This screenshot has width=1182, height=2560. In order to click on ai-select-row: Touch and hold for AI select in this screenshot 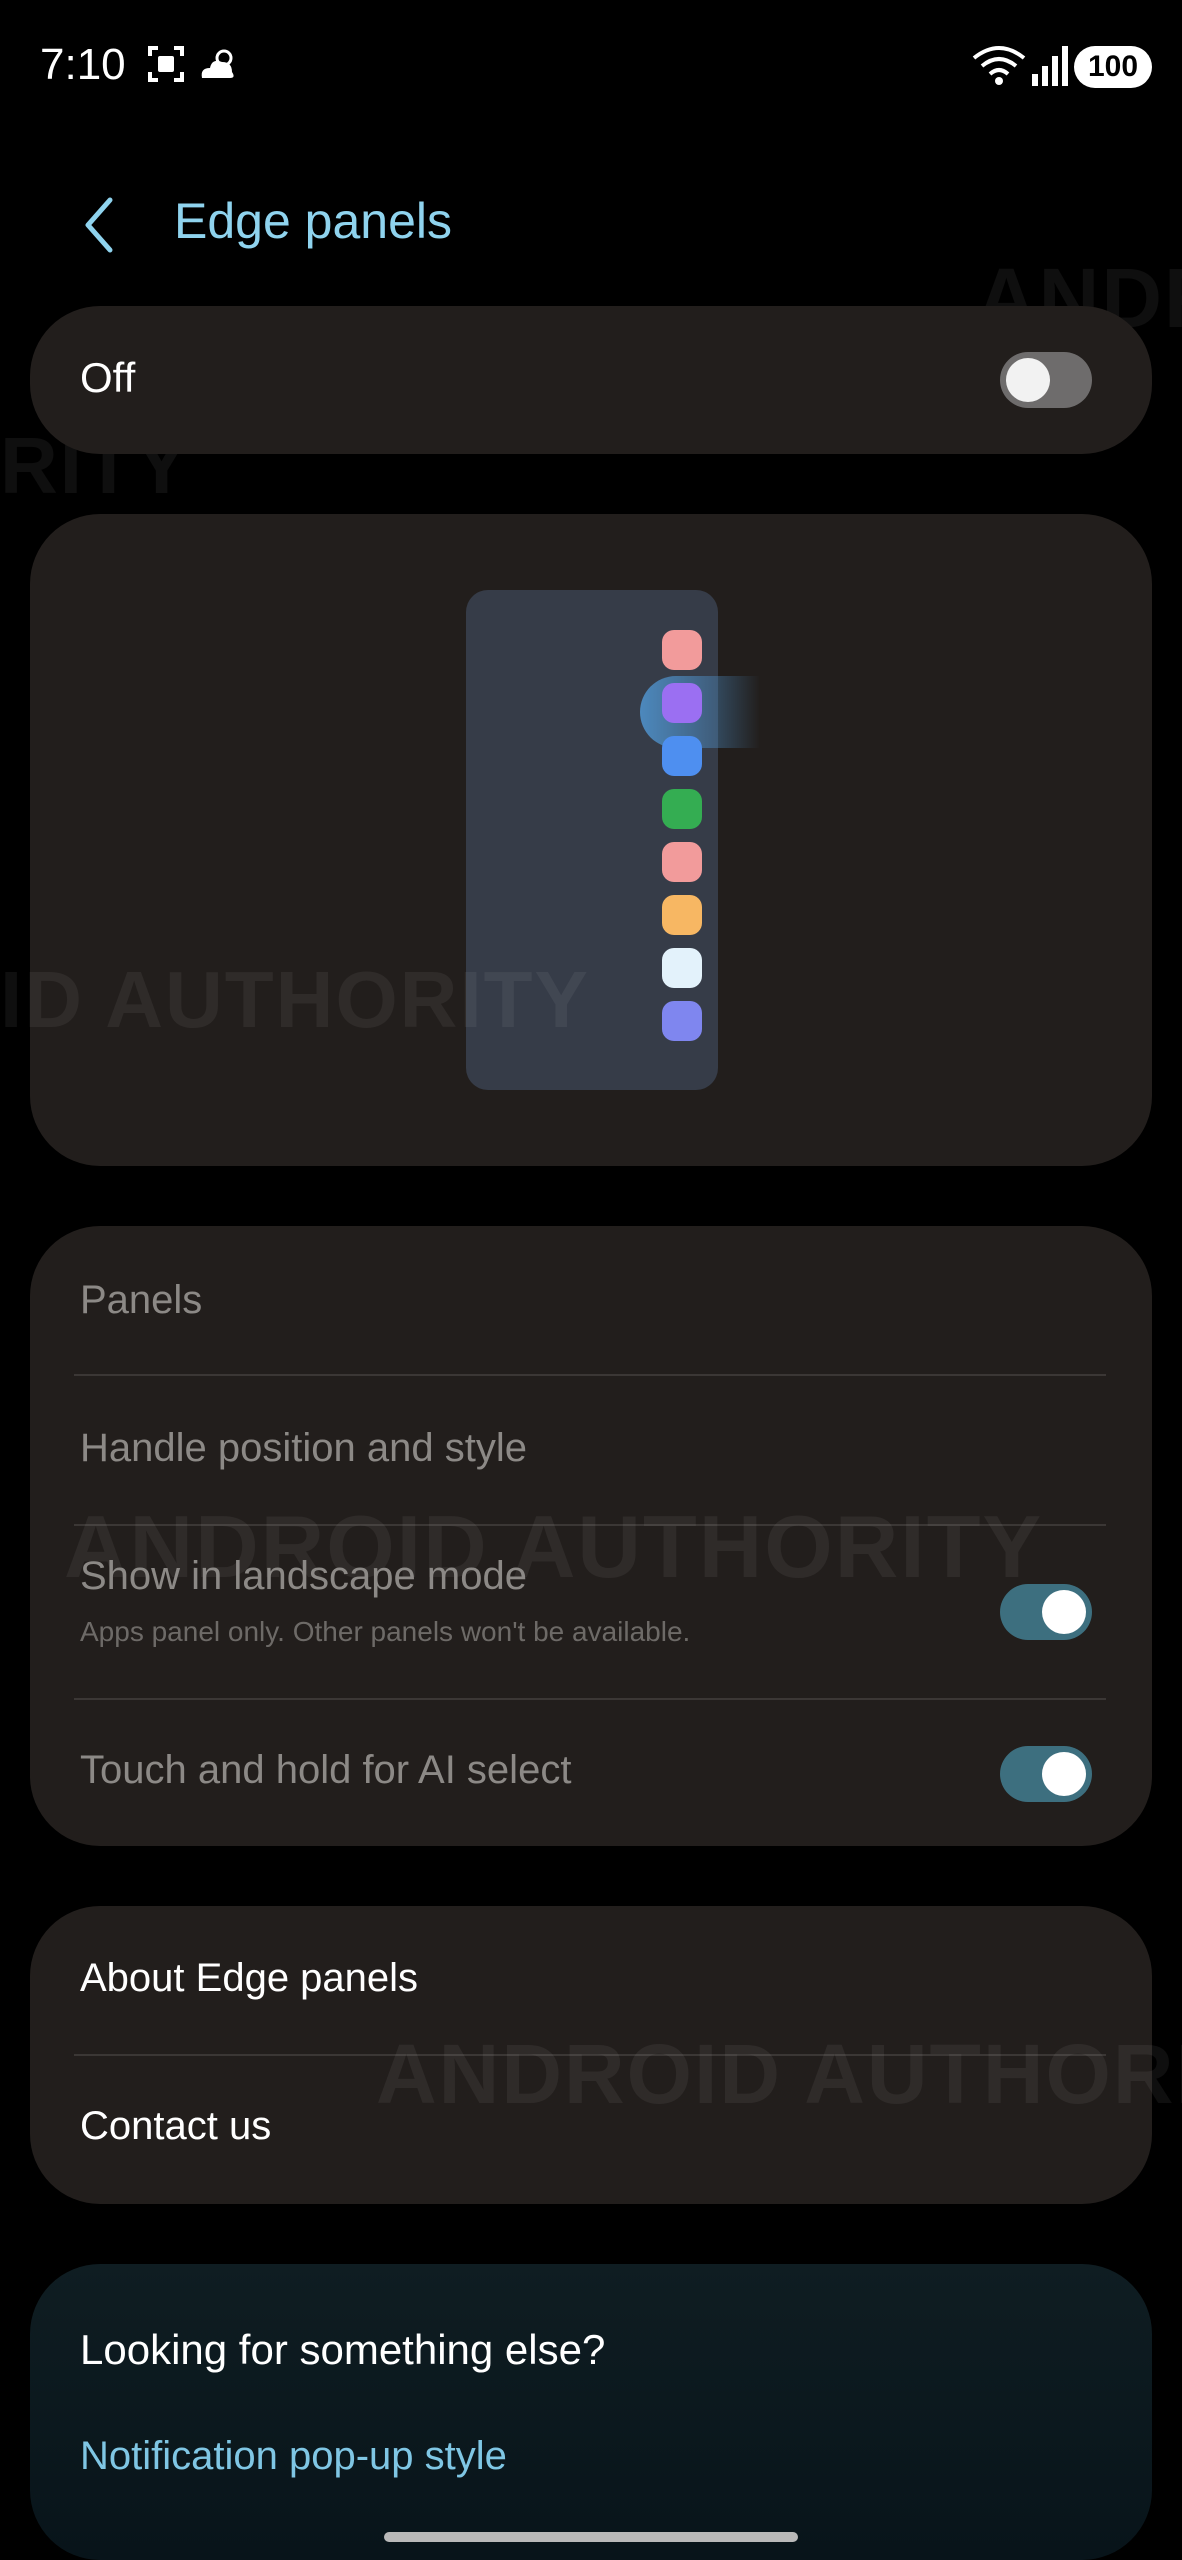, I will do `click(591, 1773)`.